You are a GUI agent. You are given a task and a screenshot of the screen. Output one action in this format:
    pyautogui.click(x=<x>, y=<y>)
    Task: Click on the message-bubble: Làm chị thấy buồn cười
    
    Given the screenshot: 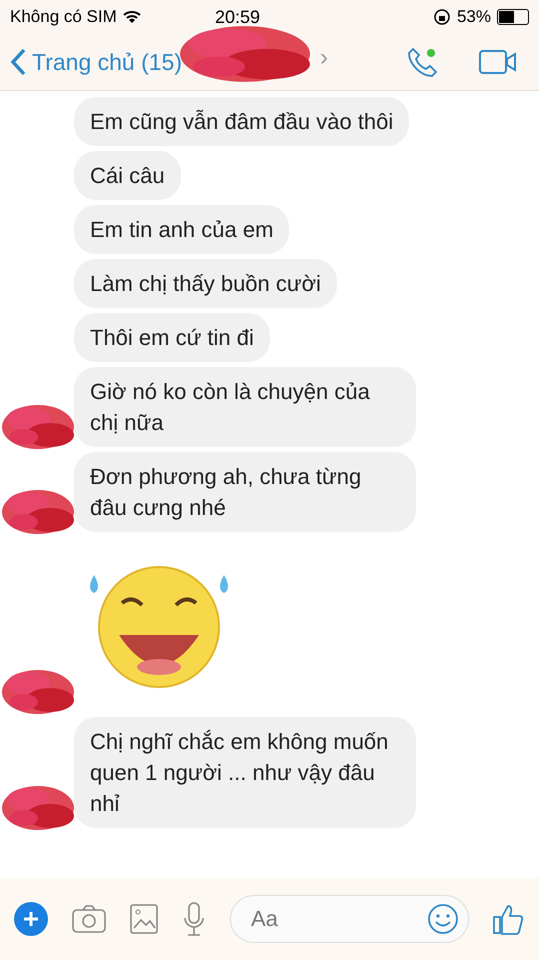 What is the action you would take?
    pyautogui.click(x=205, y=283)
    